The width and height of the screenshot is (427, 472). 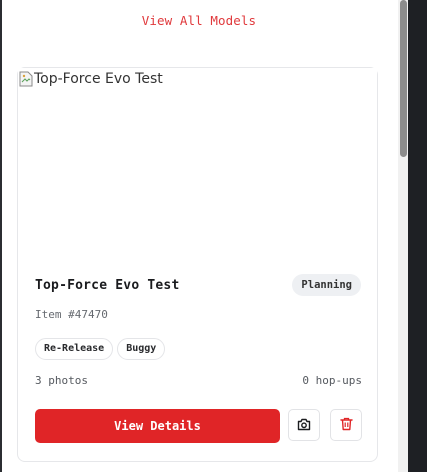 I want to click on tag-chip: Buggy, so click(x=141, y=349).